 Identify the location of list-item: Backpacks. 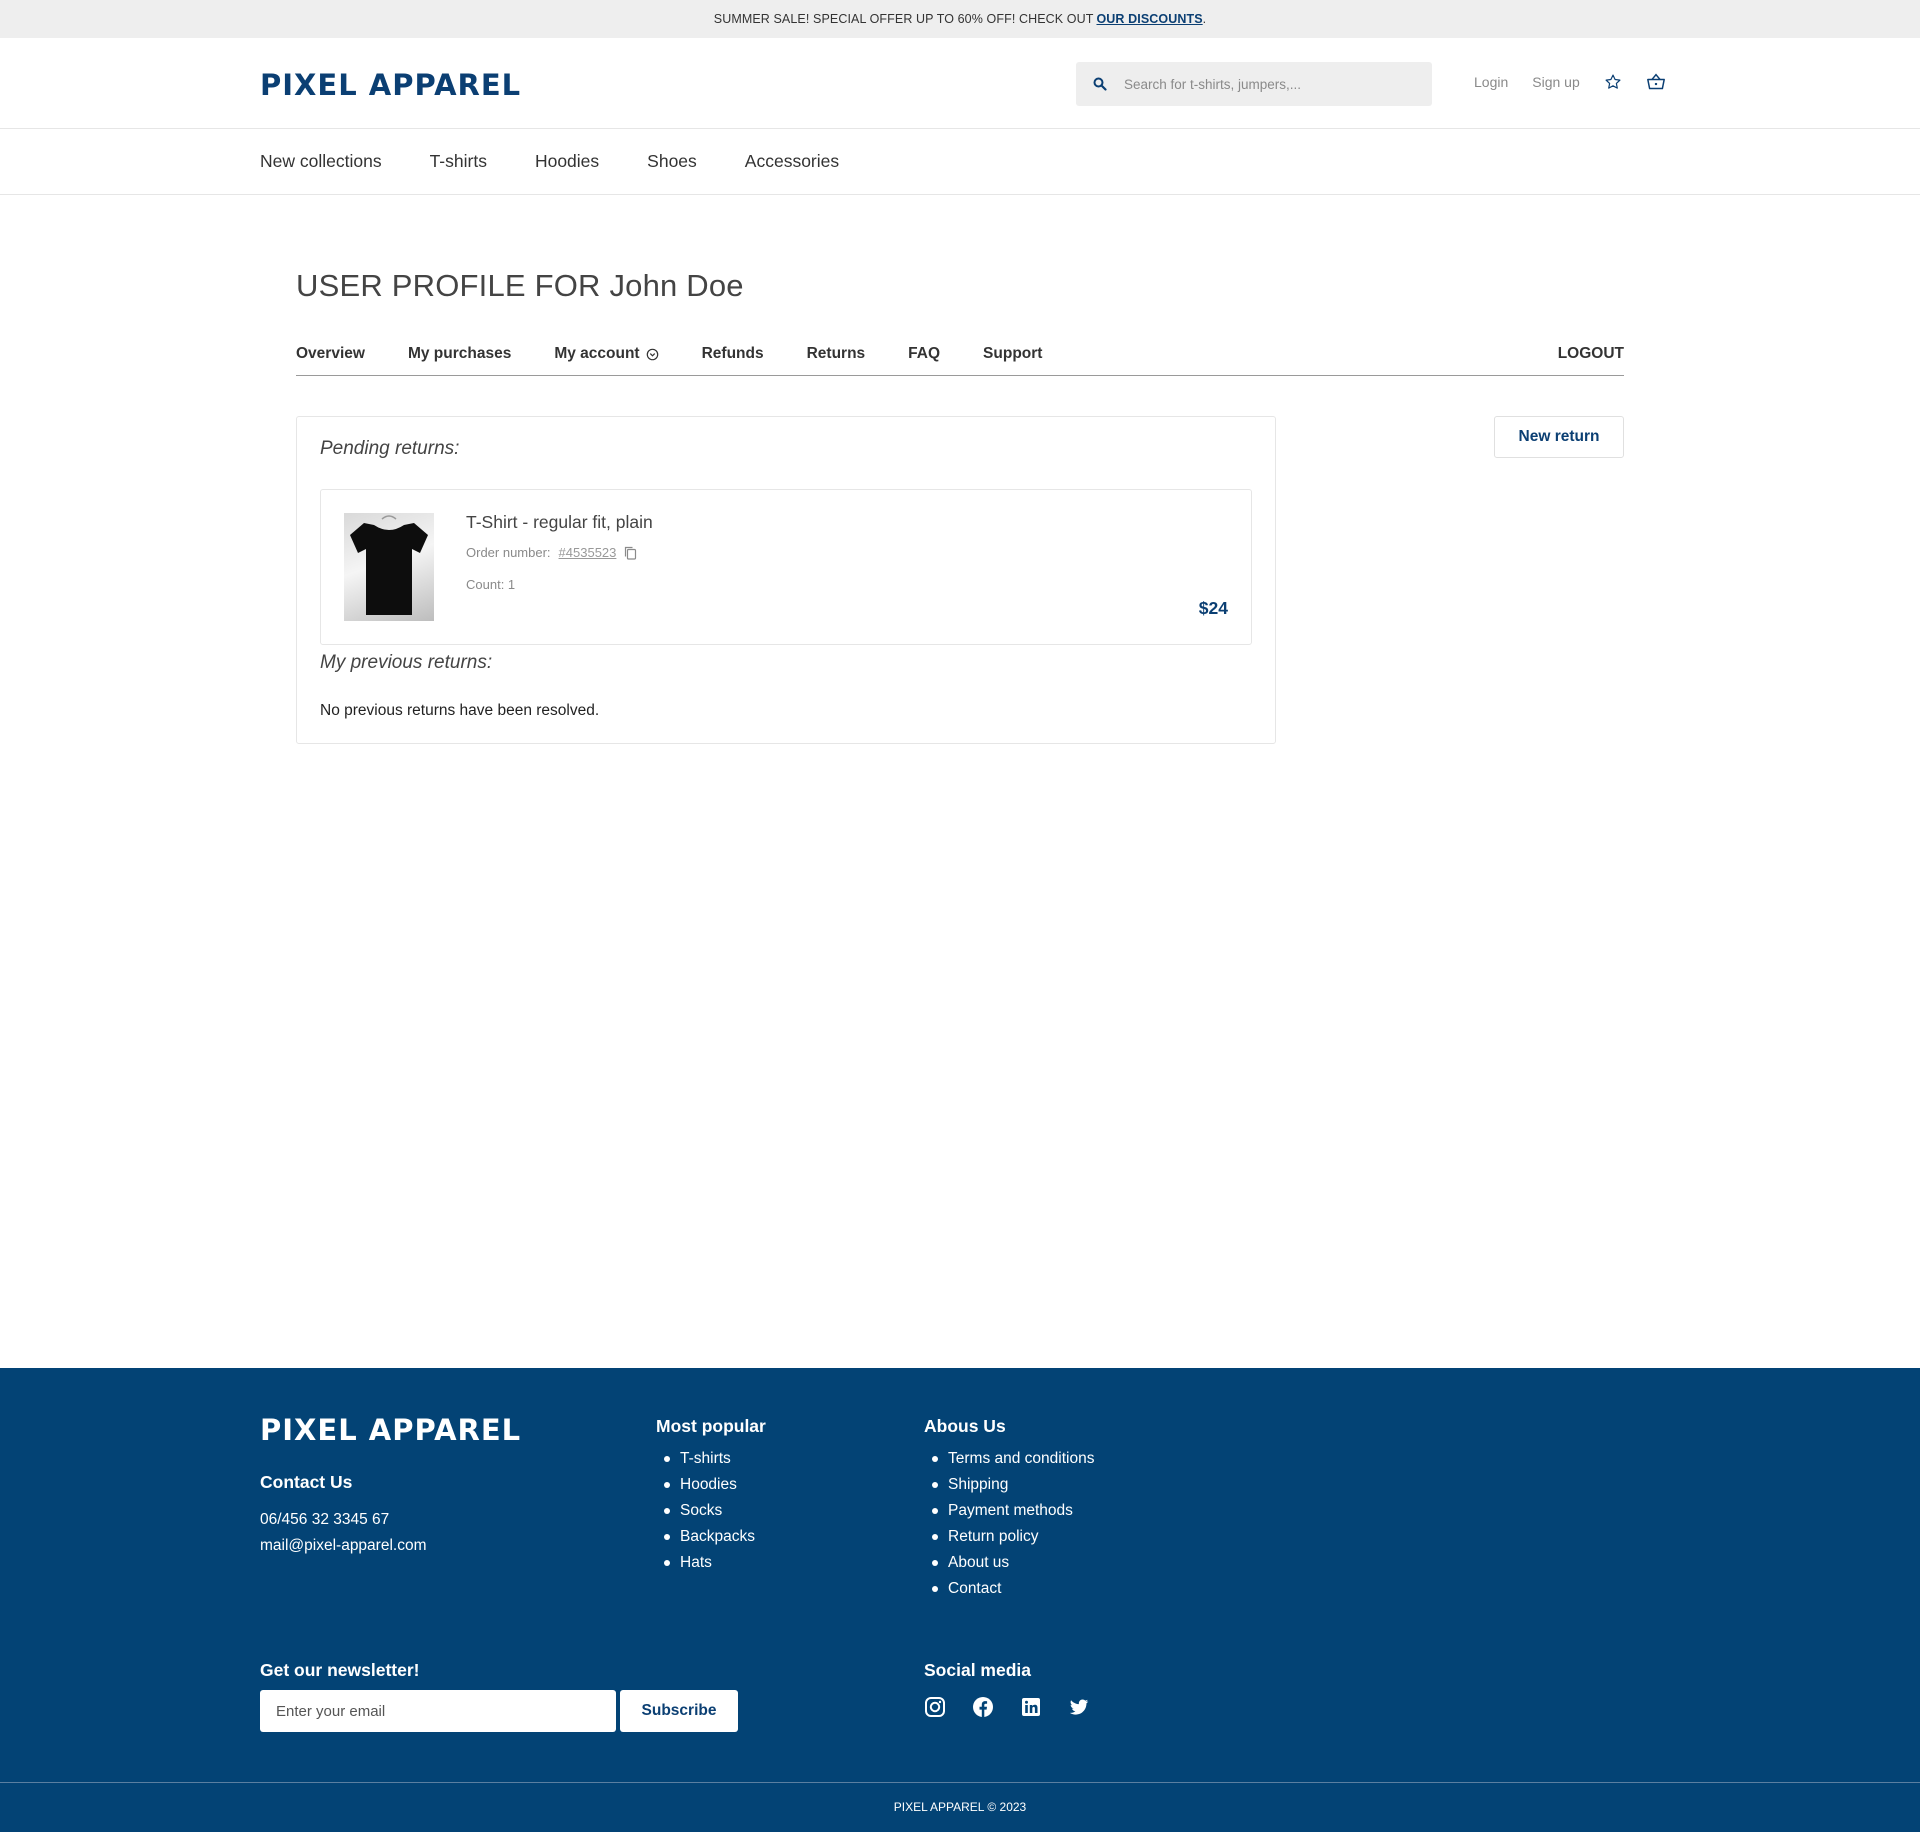
(705, 1537).